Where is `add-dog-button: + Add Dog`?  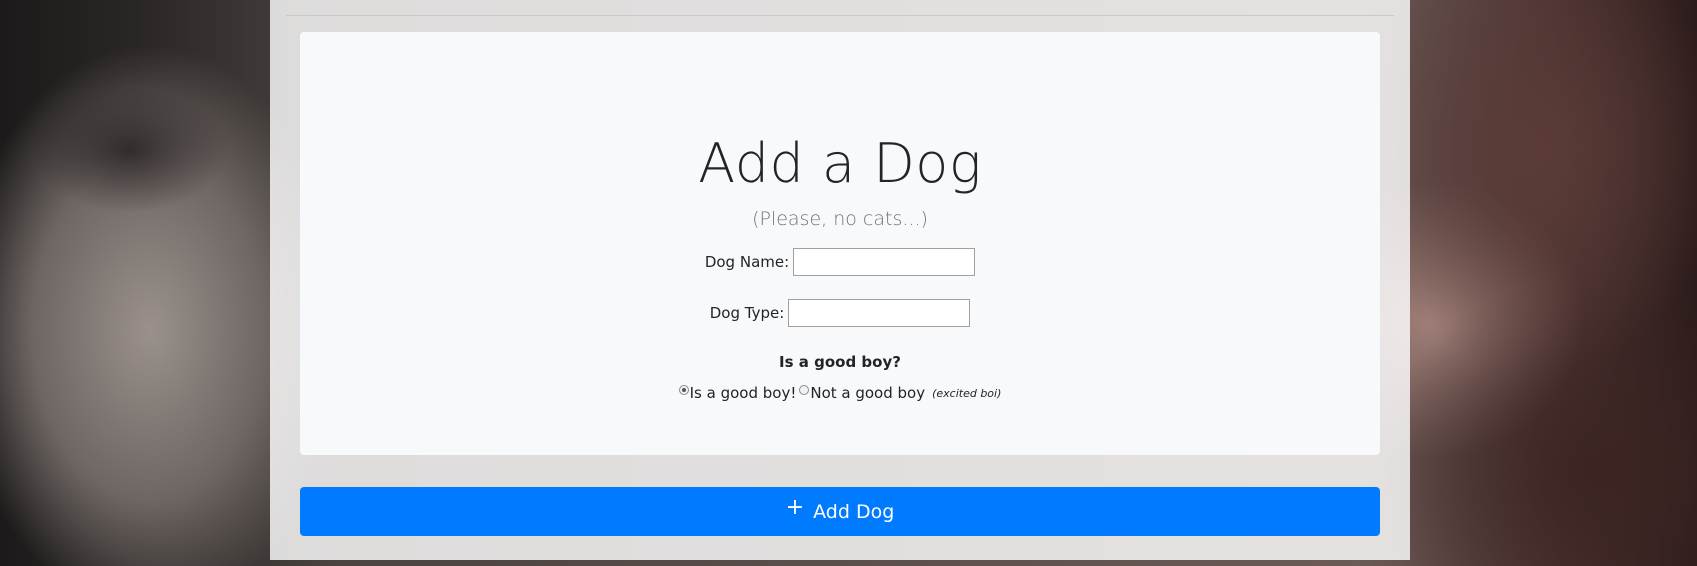
add-dog-button: + Add Dog is located at coordinates (840, 511).